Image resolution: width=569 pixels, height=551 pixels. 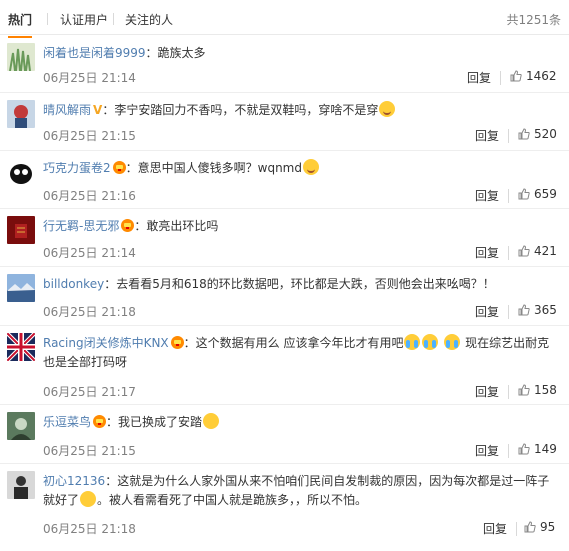 I want to click on like-button: 421, so click(x=537, y=251).